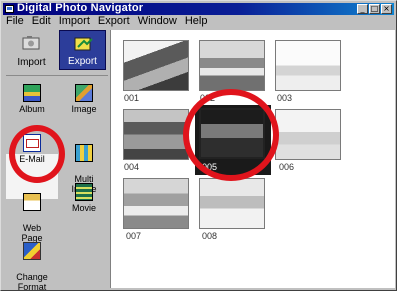 This screenshot has width=397, height=291. I want to click on email-tool: E-Mail, so click(32, 149).